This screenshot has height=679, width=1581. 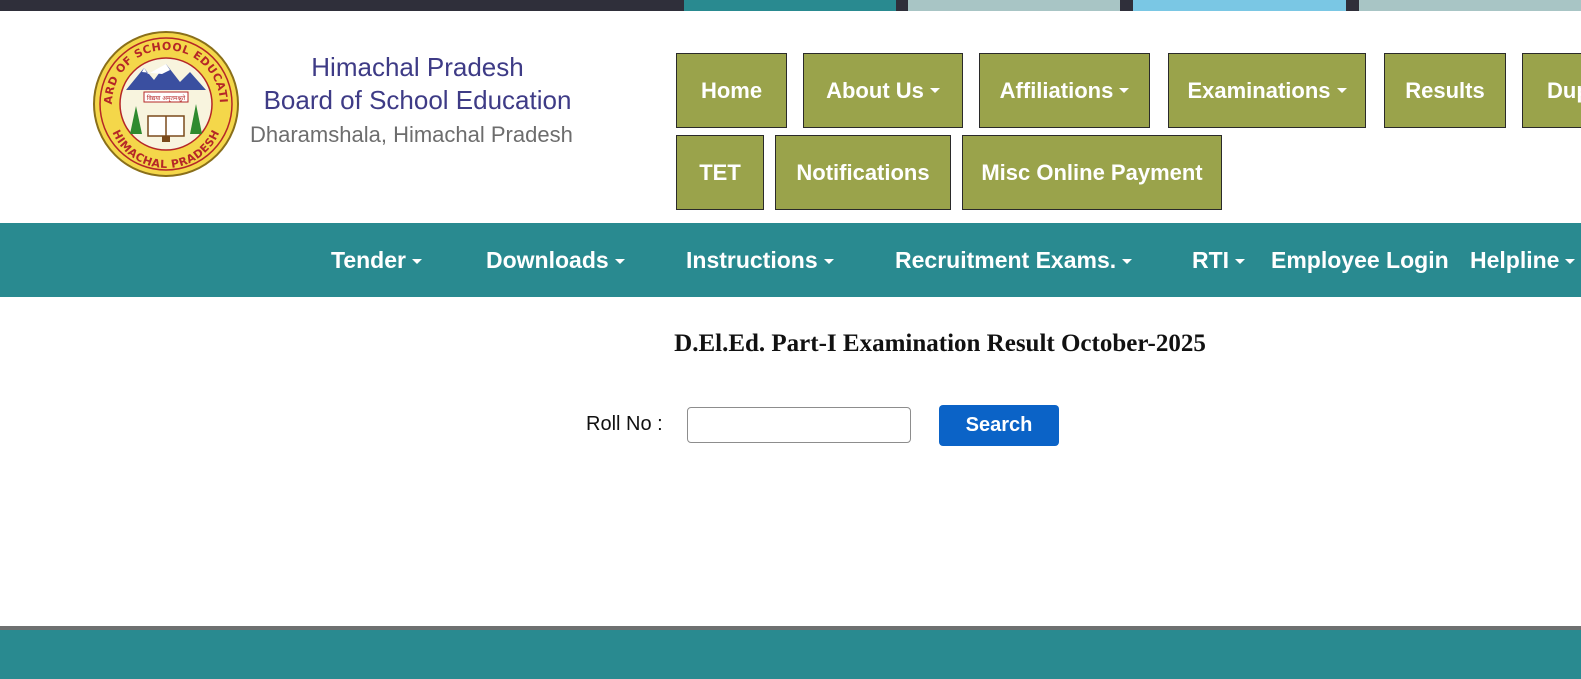 What do you see at coordinates (1564, 90) in the screenshot?
I see `nav-duplicate-label: Dup` at bounding box center [1564, 90].